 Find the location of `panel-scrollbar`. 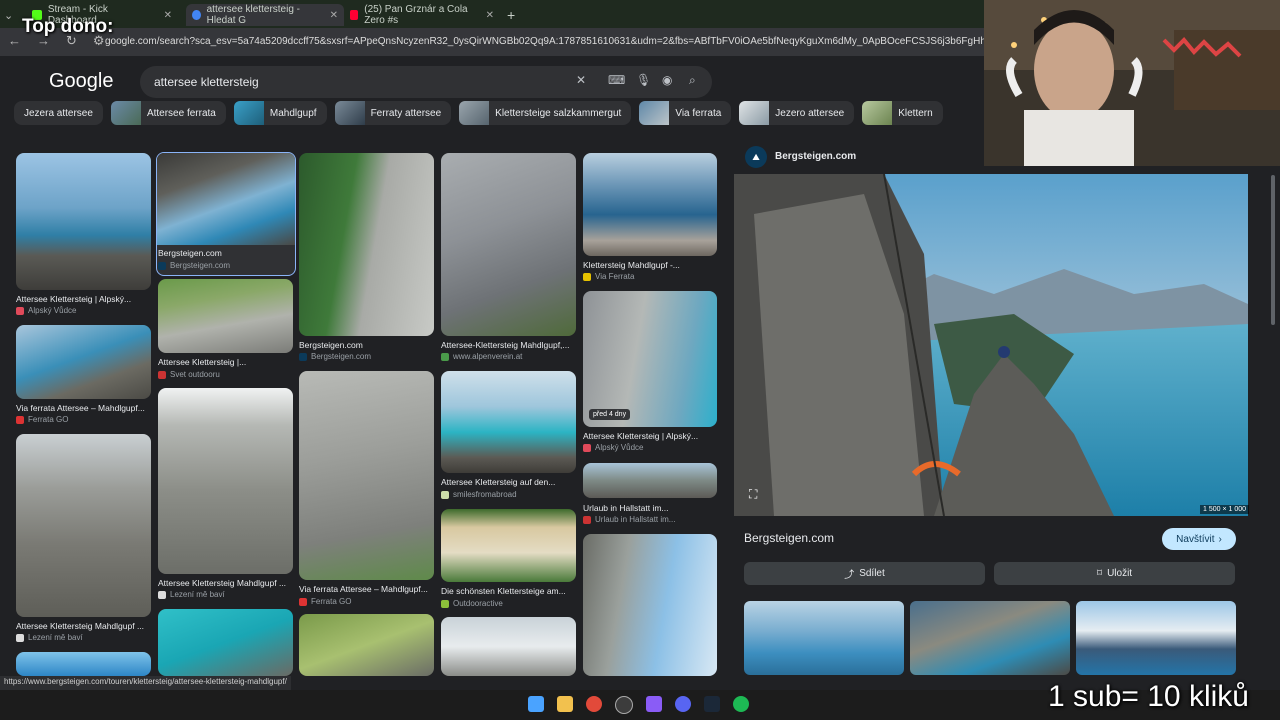

panel-scrollbar is located at coordinates (1273, 250).